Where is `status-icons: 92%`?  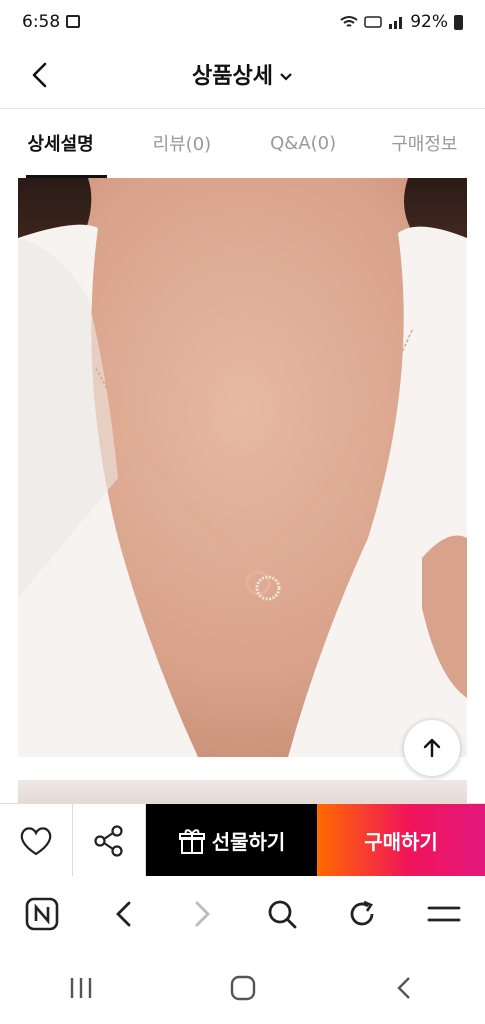 status-icons: 92% is located at coordinates (401, 22).